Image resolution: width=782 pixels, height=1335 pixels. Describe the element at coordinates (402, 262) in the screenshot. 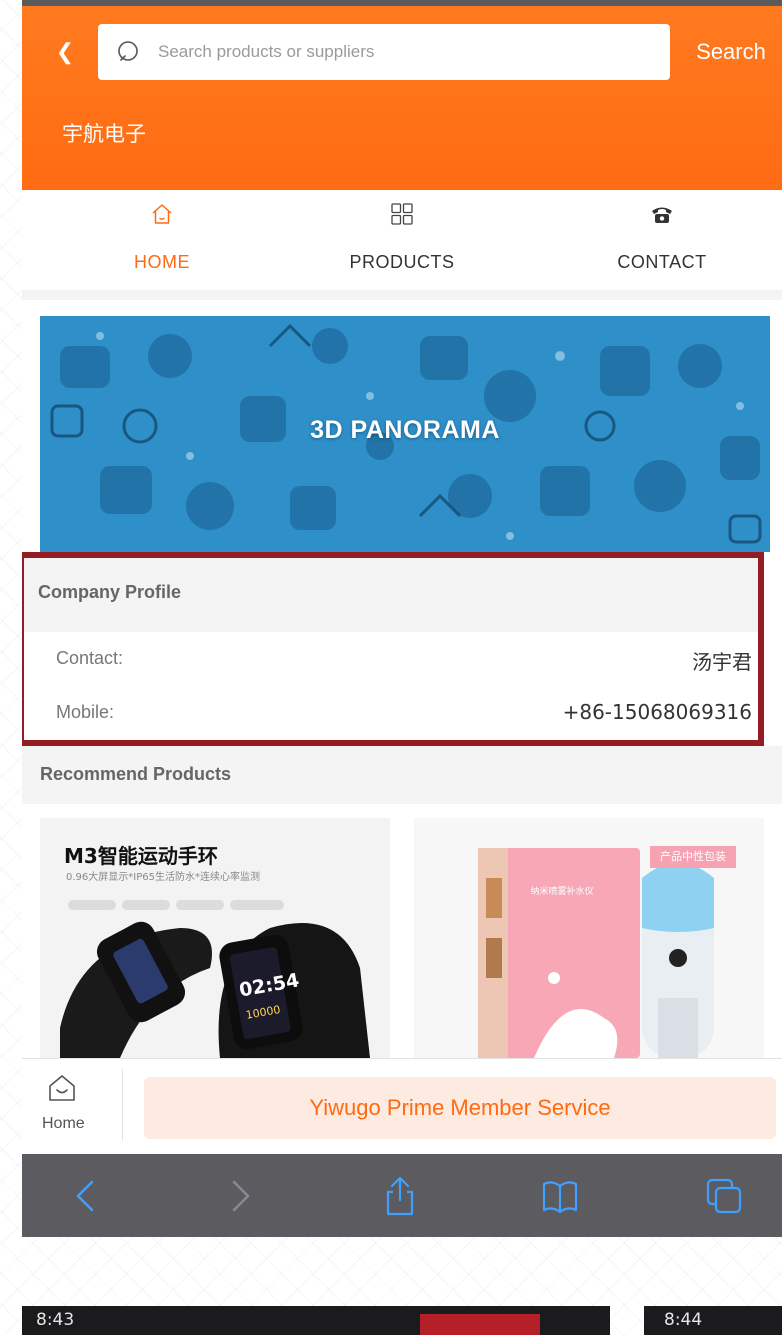

I see `tab-products-label: PRODUCTS` at that location.